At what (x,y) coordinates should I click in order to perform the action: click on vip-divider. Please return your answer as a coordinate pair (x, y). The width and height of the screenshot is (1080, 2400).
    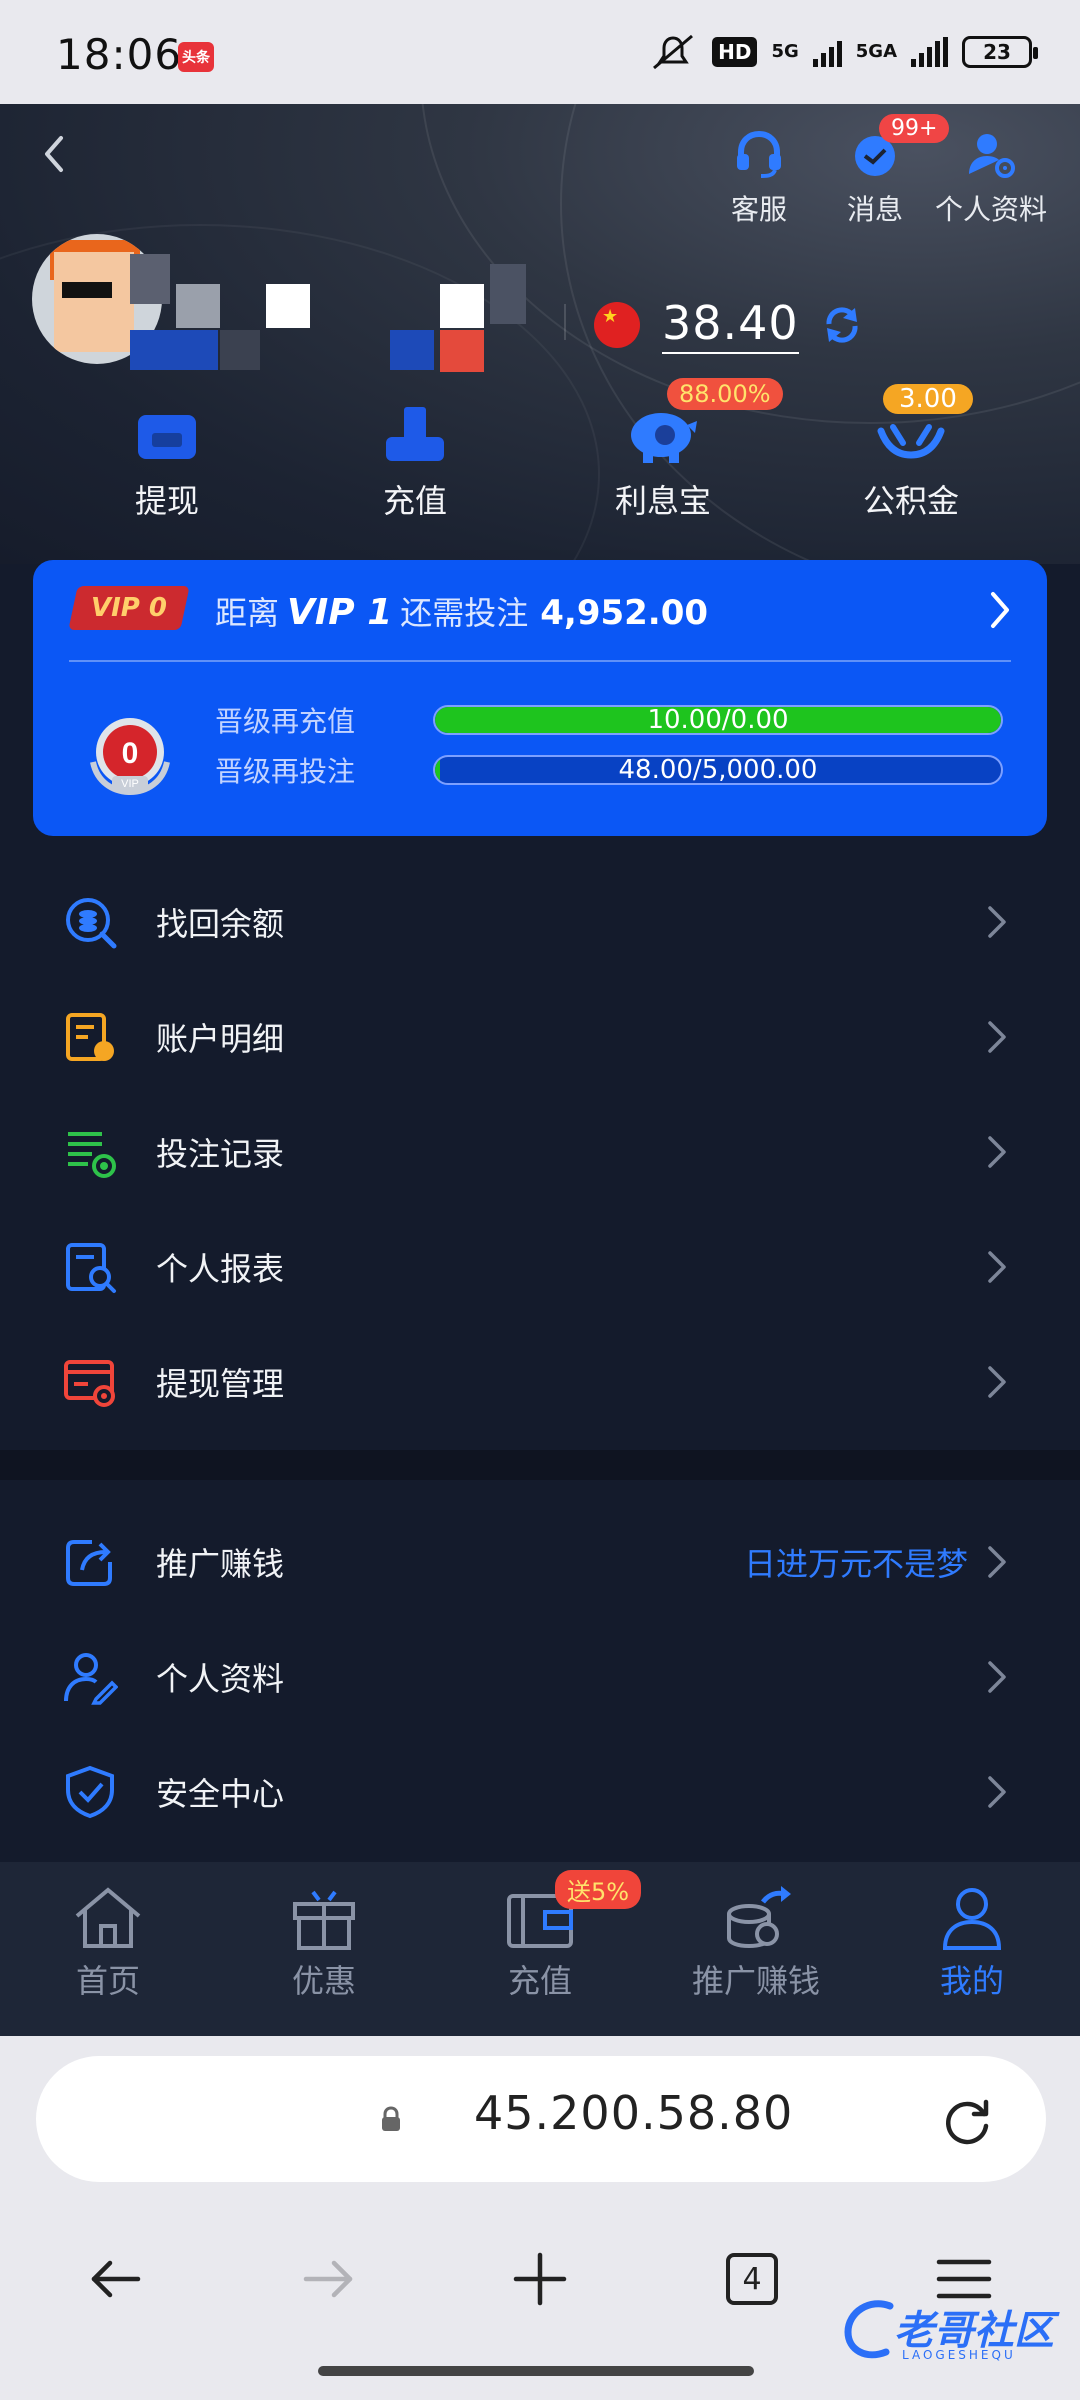
    Looking at the image, I should click on (540, 661).